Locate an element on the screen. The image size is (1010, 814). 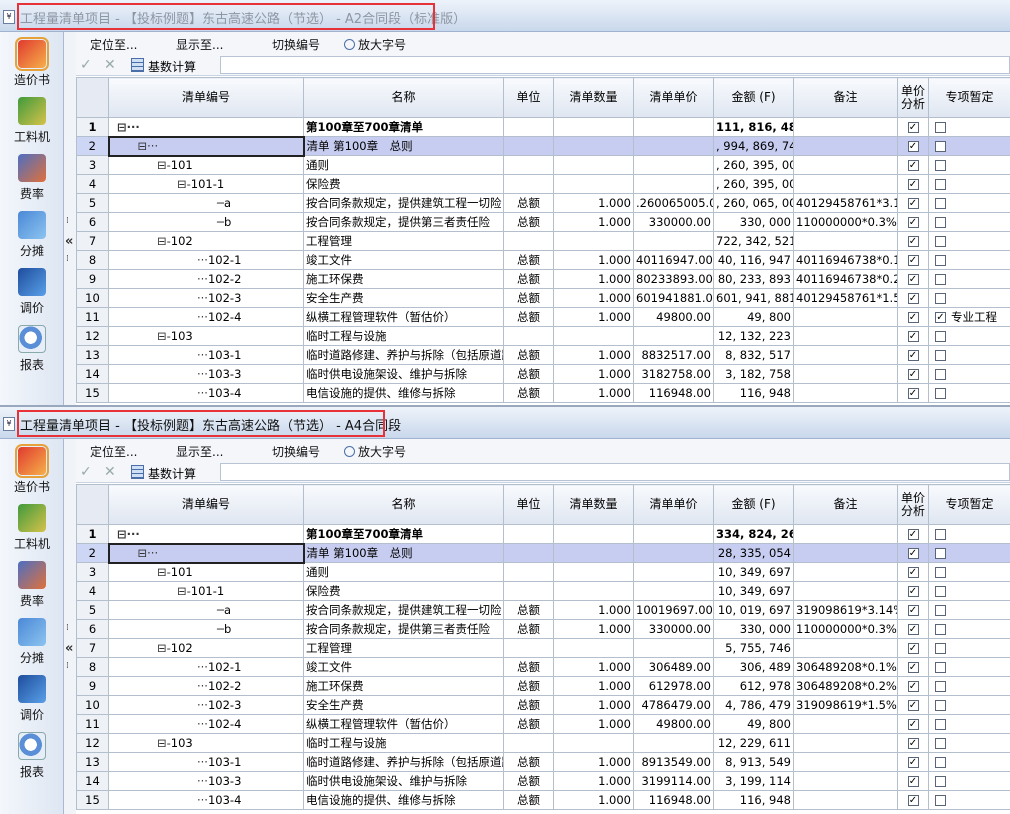
code-cell: ─b is located at coordinates (206, 222).